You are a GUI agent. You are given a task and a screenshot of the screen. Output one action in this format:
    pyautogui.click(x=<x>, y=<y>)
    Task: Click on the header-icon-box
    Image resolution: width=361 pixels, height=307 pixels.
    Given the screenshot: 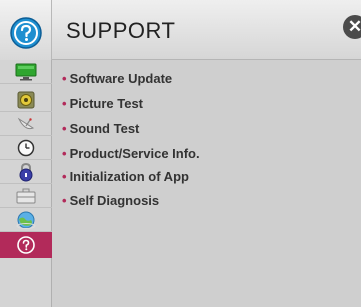 What is the action you would take?
    pyautogui.click(x=26, y=30)
    